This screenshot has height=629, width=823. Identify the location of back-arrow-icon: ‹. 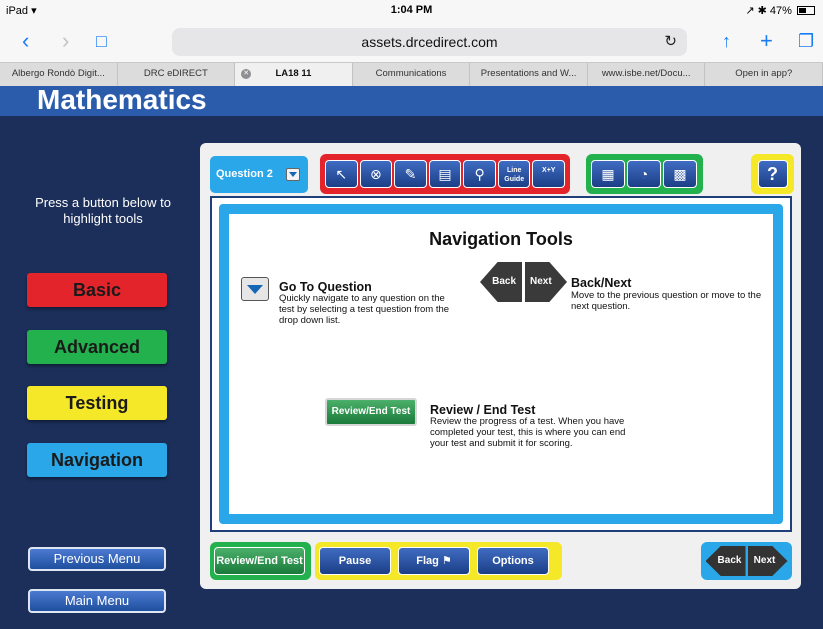
(25, 41).